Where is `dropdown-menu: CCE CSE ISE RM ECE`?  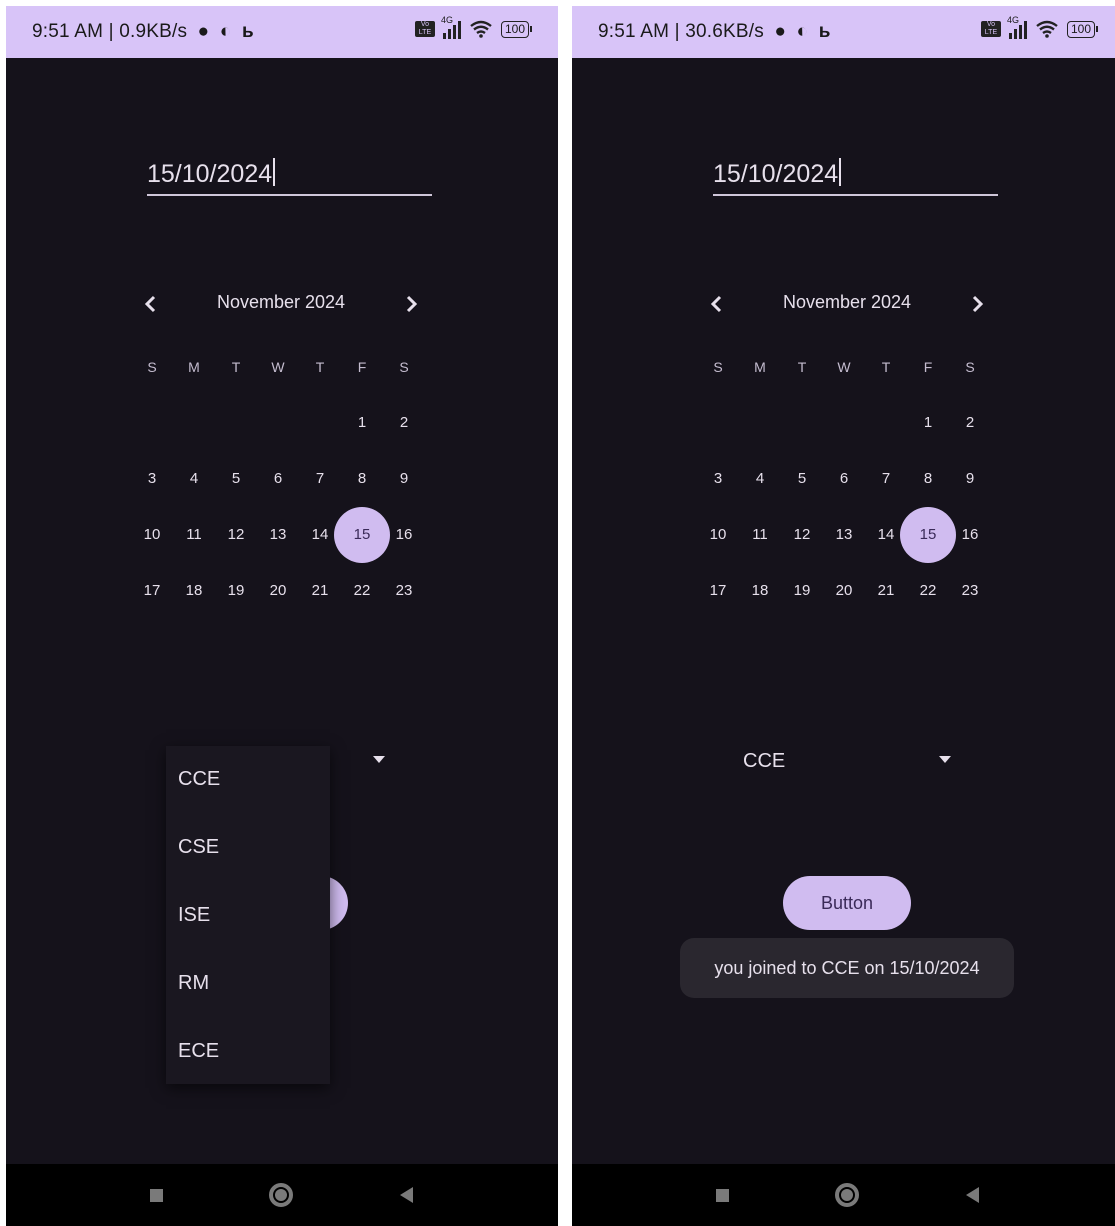 dropdown-menu: CCE CSE ISE RM ECE is located at coordinates (248, 915).